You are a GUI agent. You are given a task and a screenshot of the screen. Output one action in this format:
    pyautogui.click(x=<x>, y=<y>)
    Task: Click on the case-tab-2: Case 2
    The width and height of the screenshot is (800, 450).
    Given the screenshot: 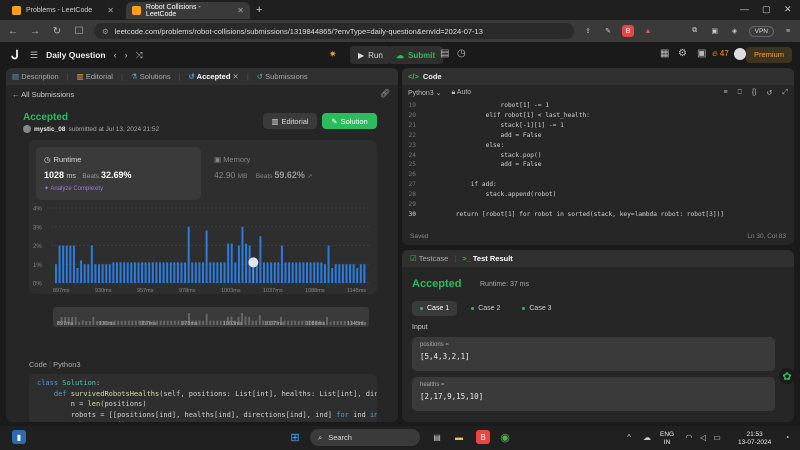 What is the action you would take?
    pyautogui.click(x=485, y=308)
    